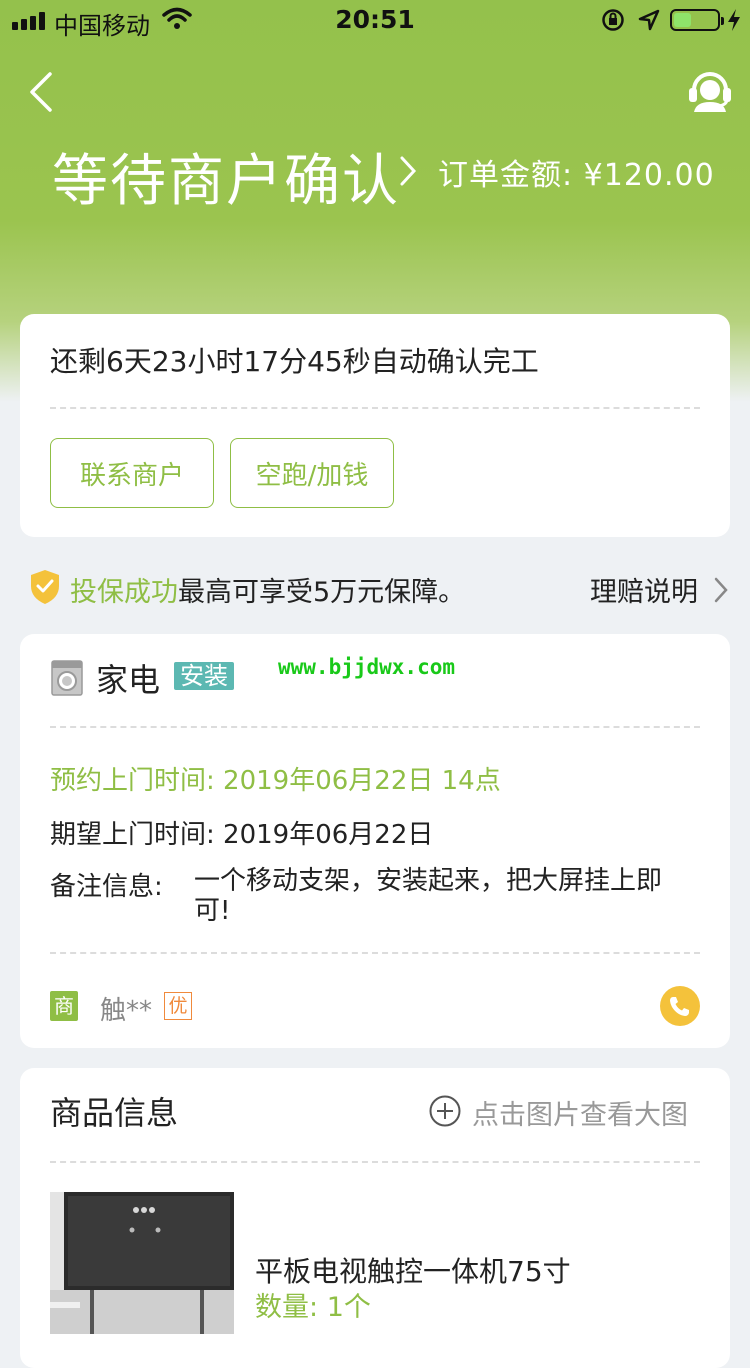 The height and width of the screenshot is (1368, 750). I want to click on expected-time: 期望上门时间: 2019年06月22日, so click(241, 832).